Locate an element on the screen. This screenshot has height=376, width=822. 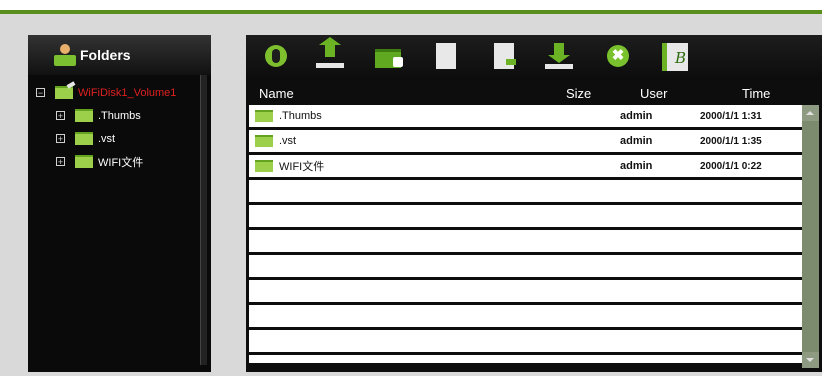
sidebar-header: Folders is located at coordinates (119, 55).